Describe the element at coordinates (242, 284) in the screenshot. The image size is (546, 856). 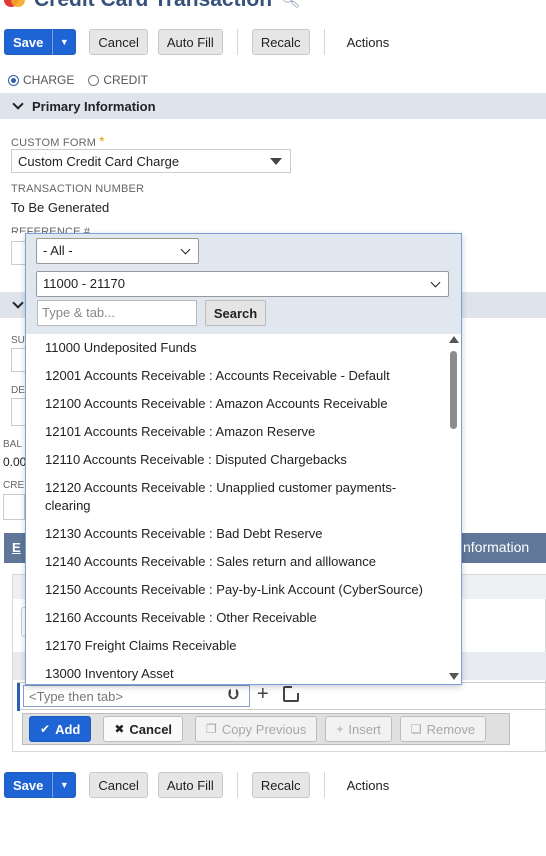
I see `account-range-select: 11000 - 21170` at that location.